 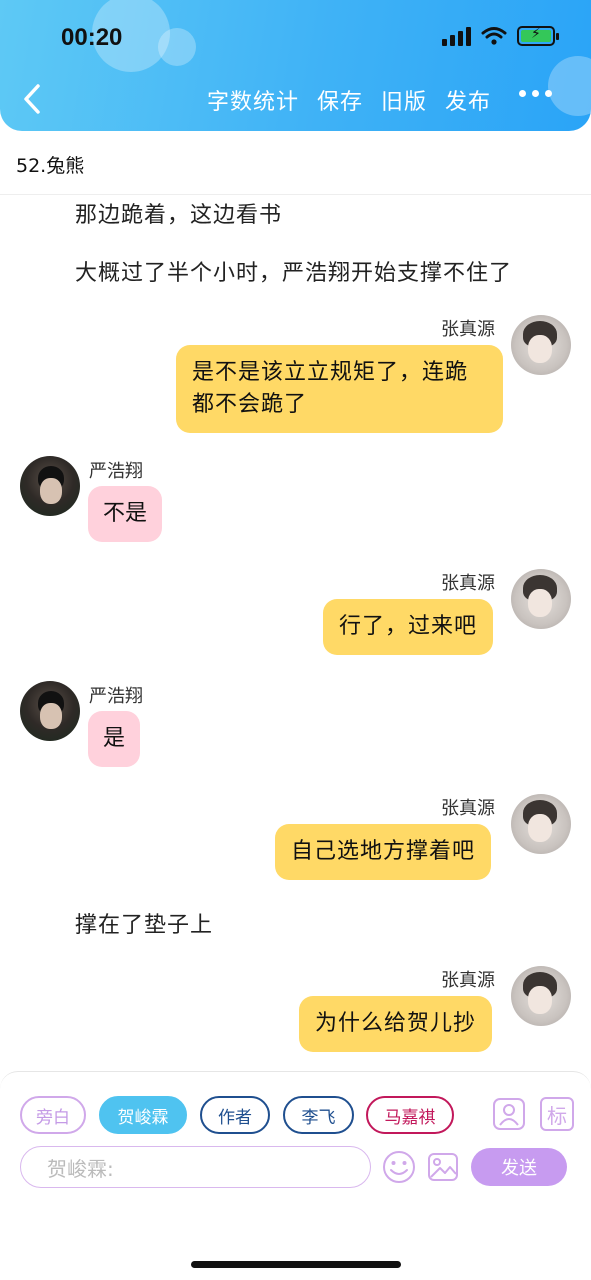 I want to click on message-bubble-me: 是不是该立立规矩了，连跪 都不会跪了, so click(x=339, y=389).